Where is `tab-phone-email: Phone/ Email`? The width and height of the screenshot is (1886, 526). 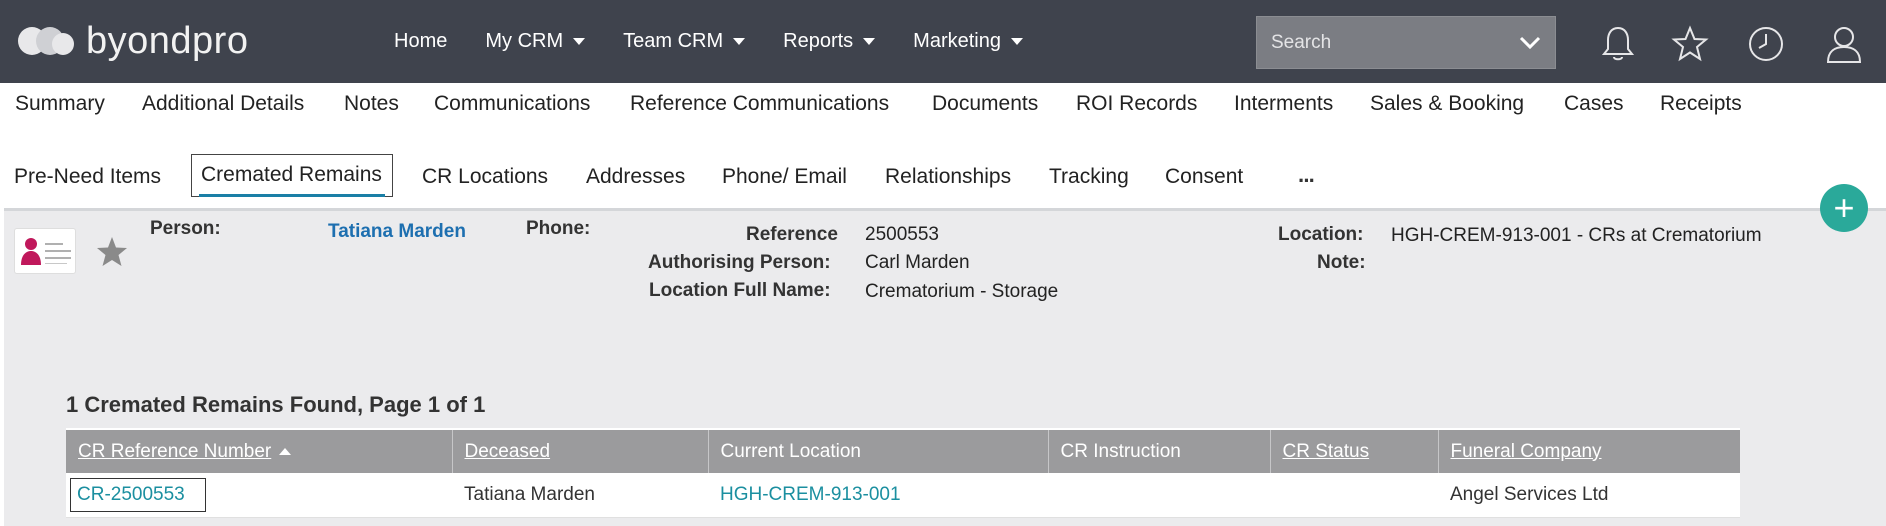 tab-phone-email: Phone/ Email is located at coordinates (784, 177).